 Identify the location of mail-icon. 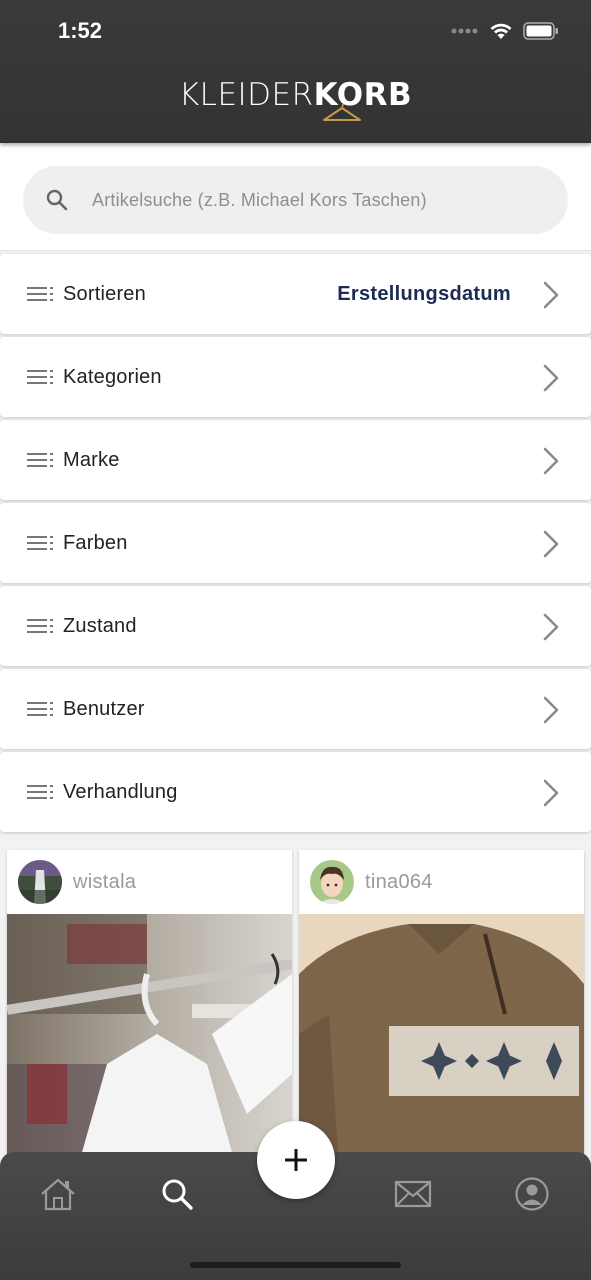
(413, 1194).